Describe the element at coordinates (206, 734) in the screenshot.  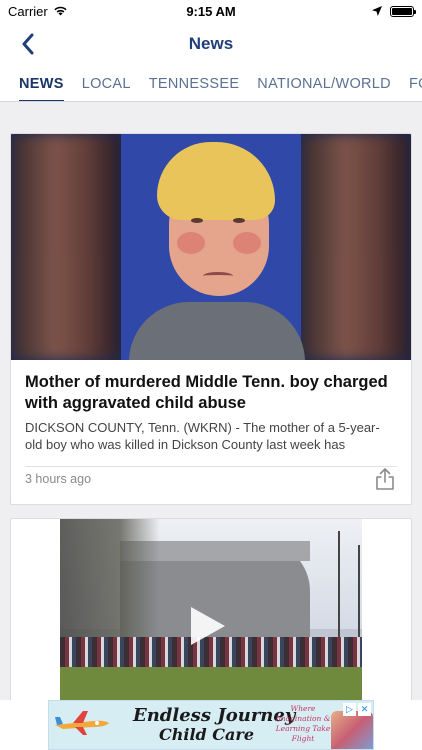
I see `ad-subline: Child Care` at that location.